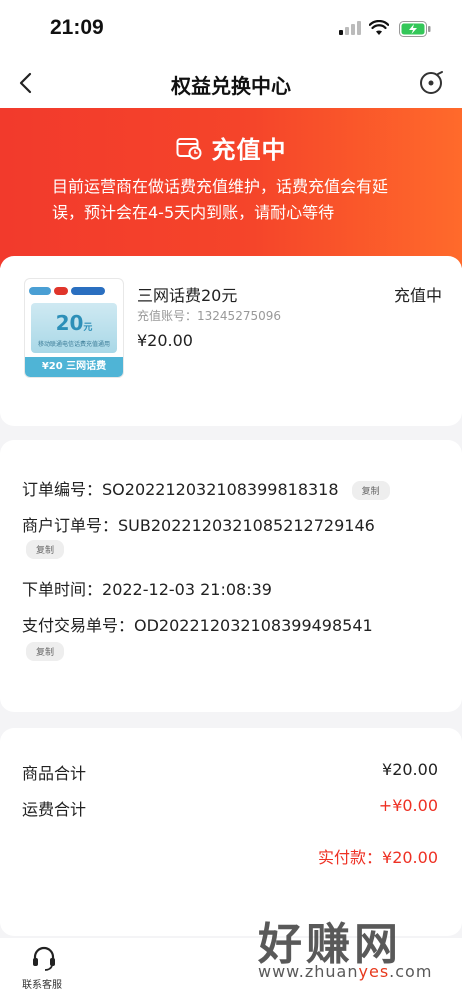  Describe the element at coordinates (74, 323) in the screenshot. I see `thumbnail-amount: 20元` at that location.